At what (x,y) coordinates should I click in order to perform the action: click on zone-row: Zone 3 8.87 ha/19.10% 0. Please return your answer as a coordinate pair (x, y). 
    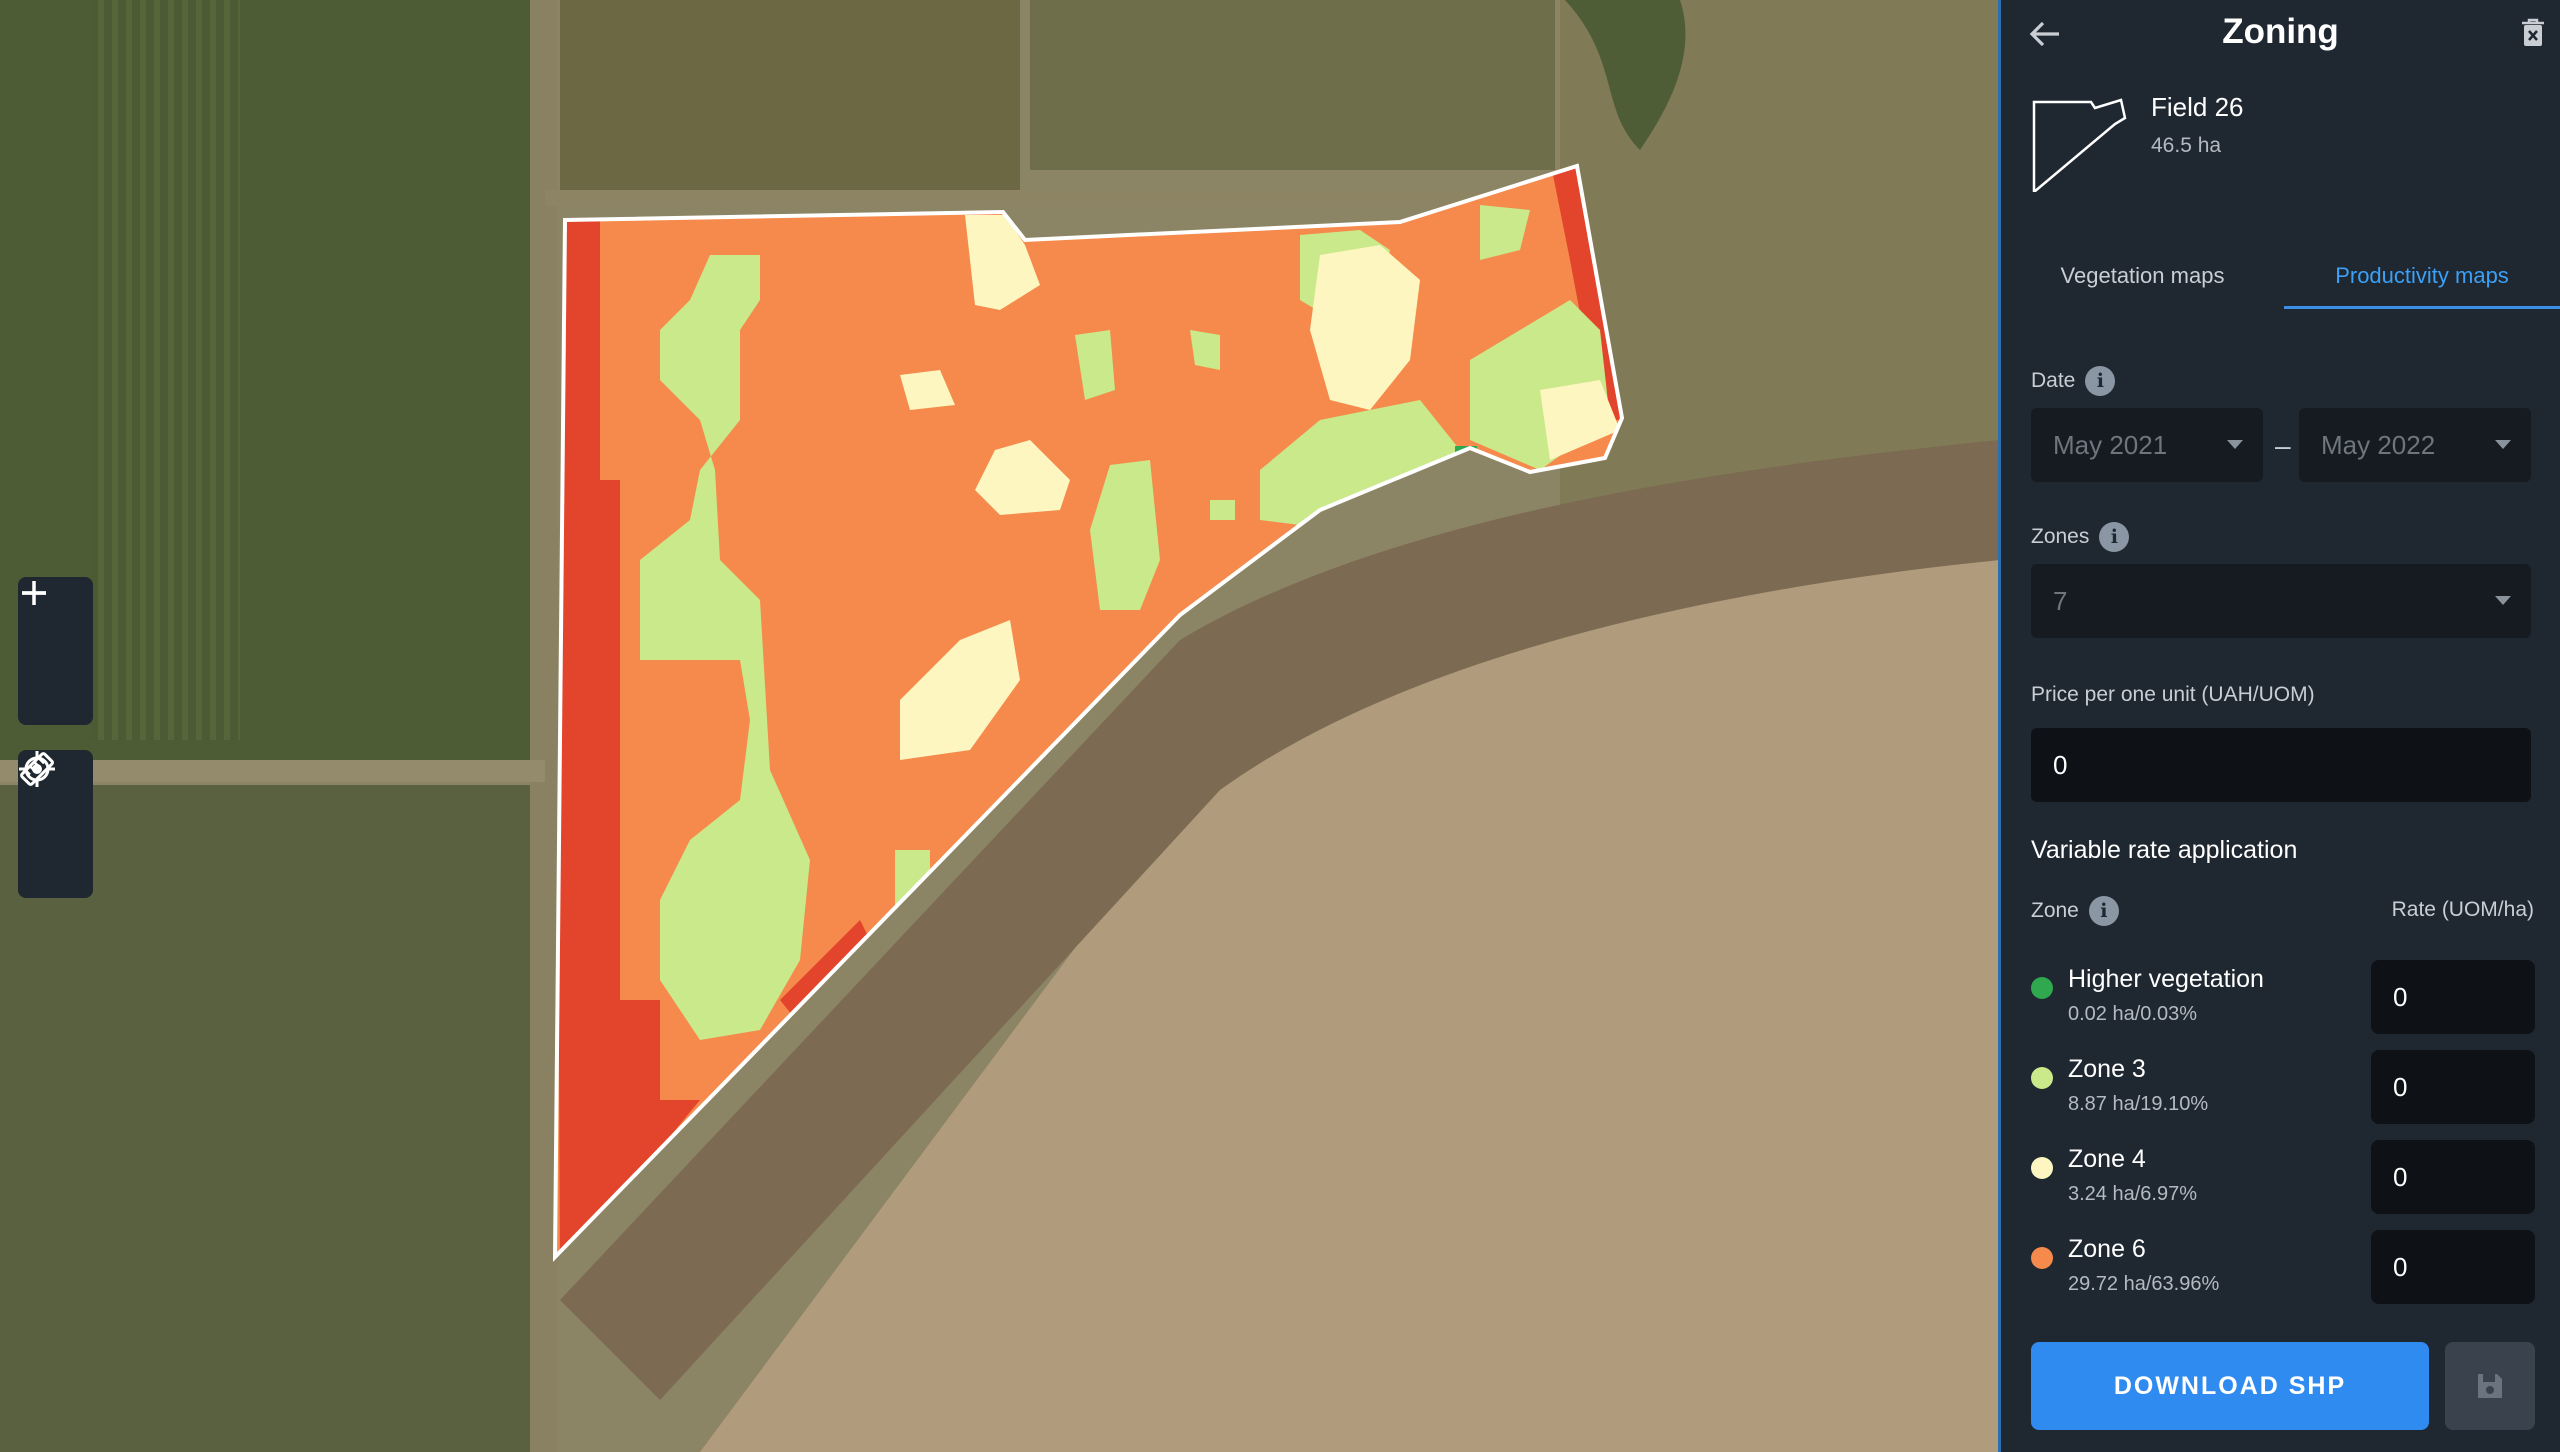
    Looking at the image, I should click on (2283, 1092).